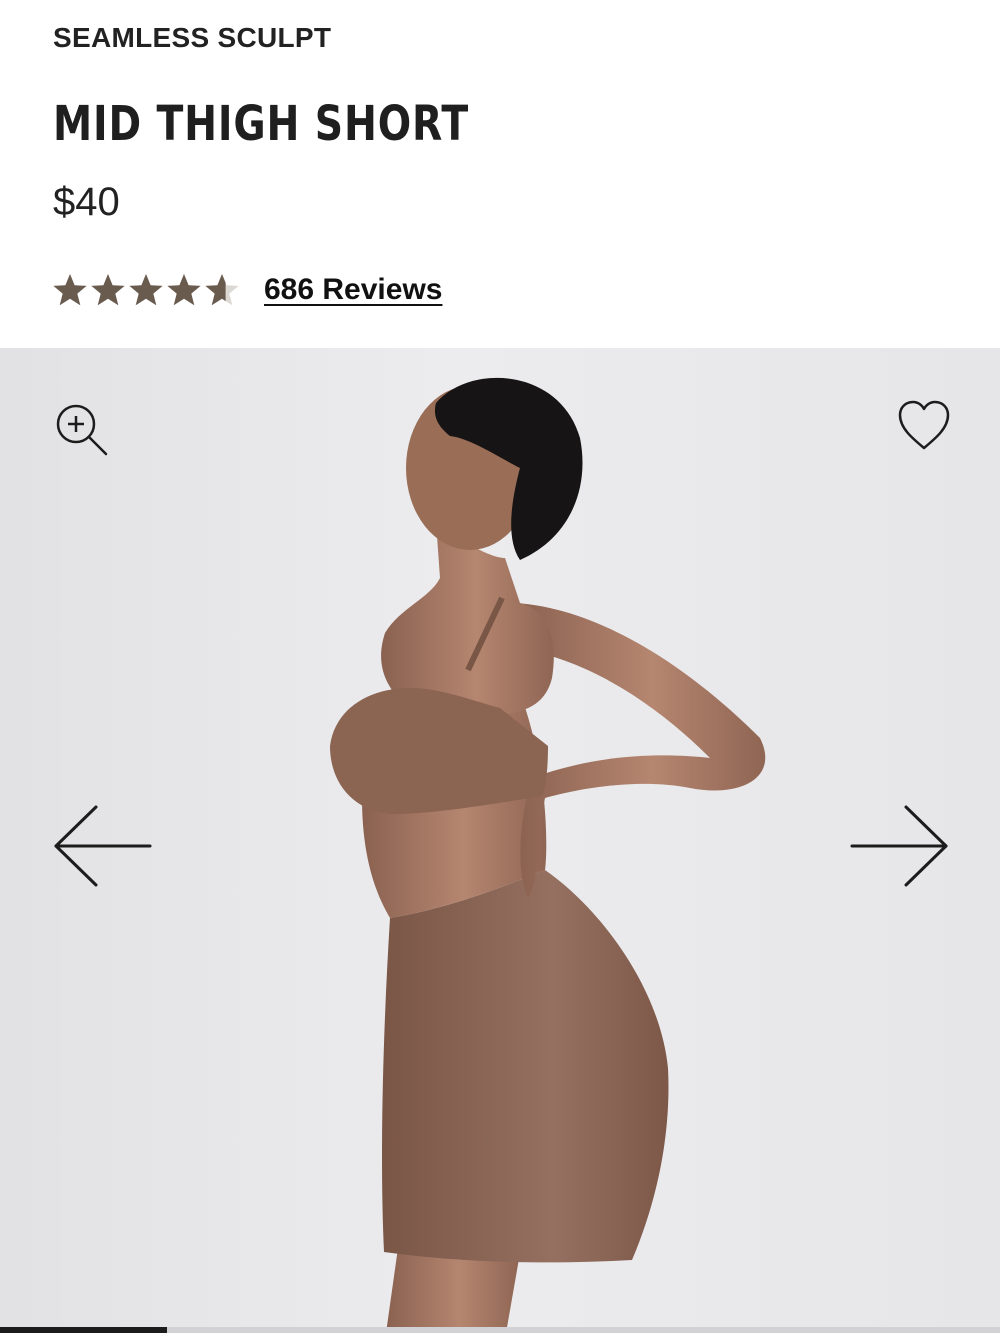 The image size is (1000, 1333). I want to click on star-rating, so click(147, 290).